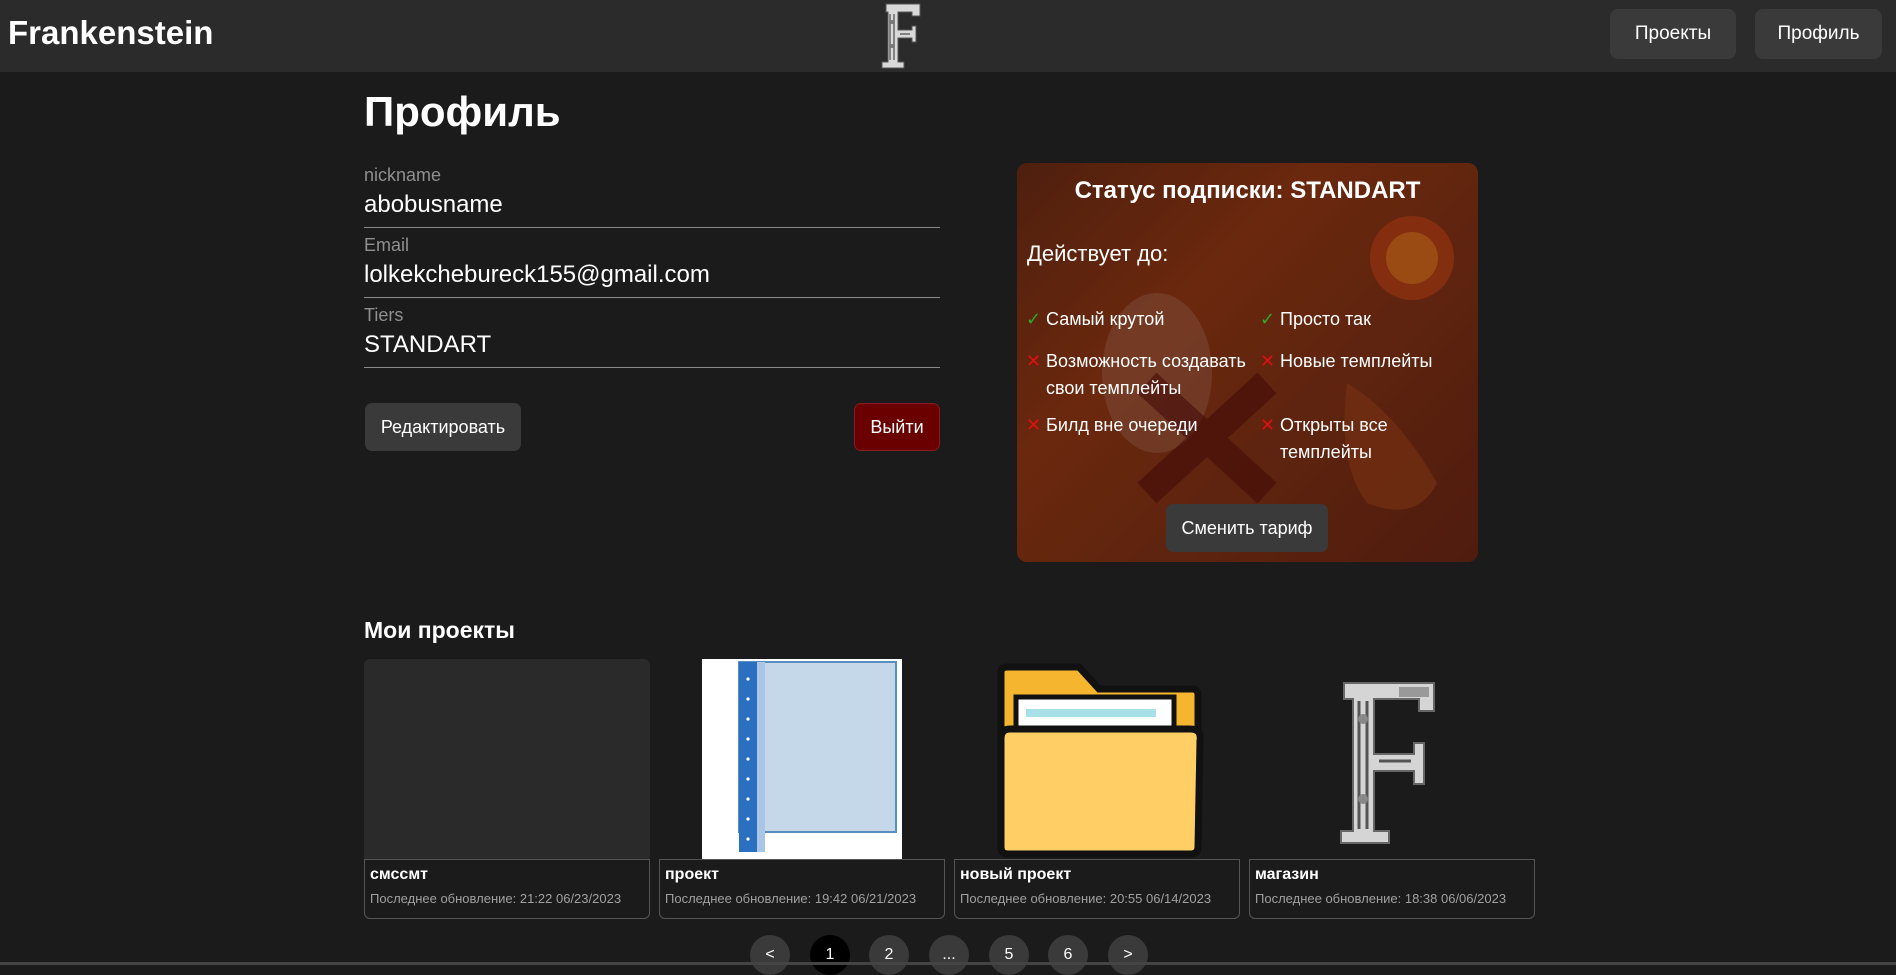  Describe the element at coordinates (1098, 253) in the screenshot. I see `subscription-valid-until: Действует до:` at that location.